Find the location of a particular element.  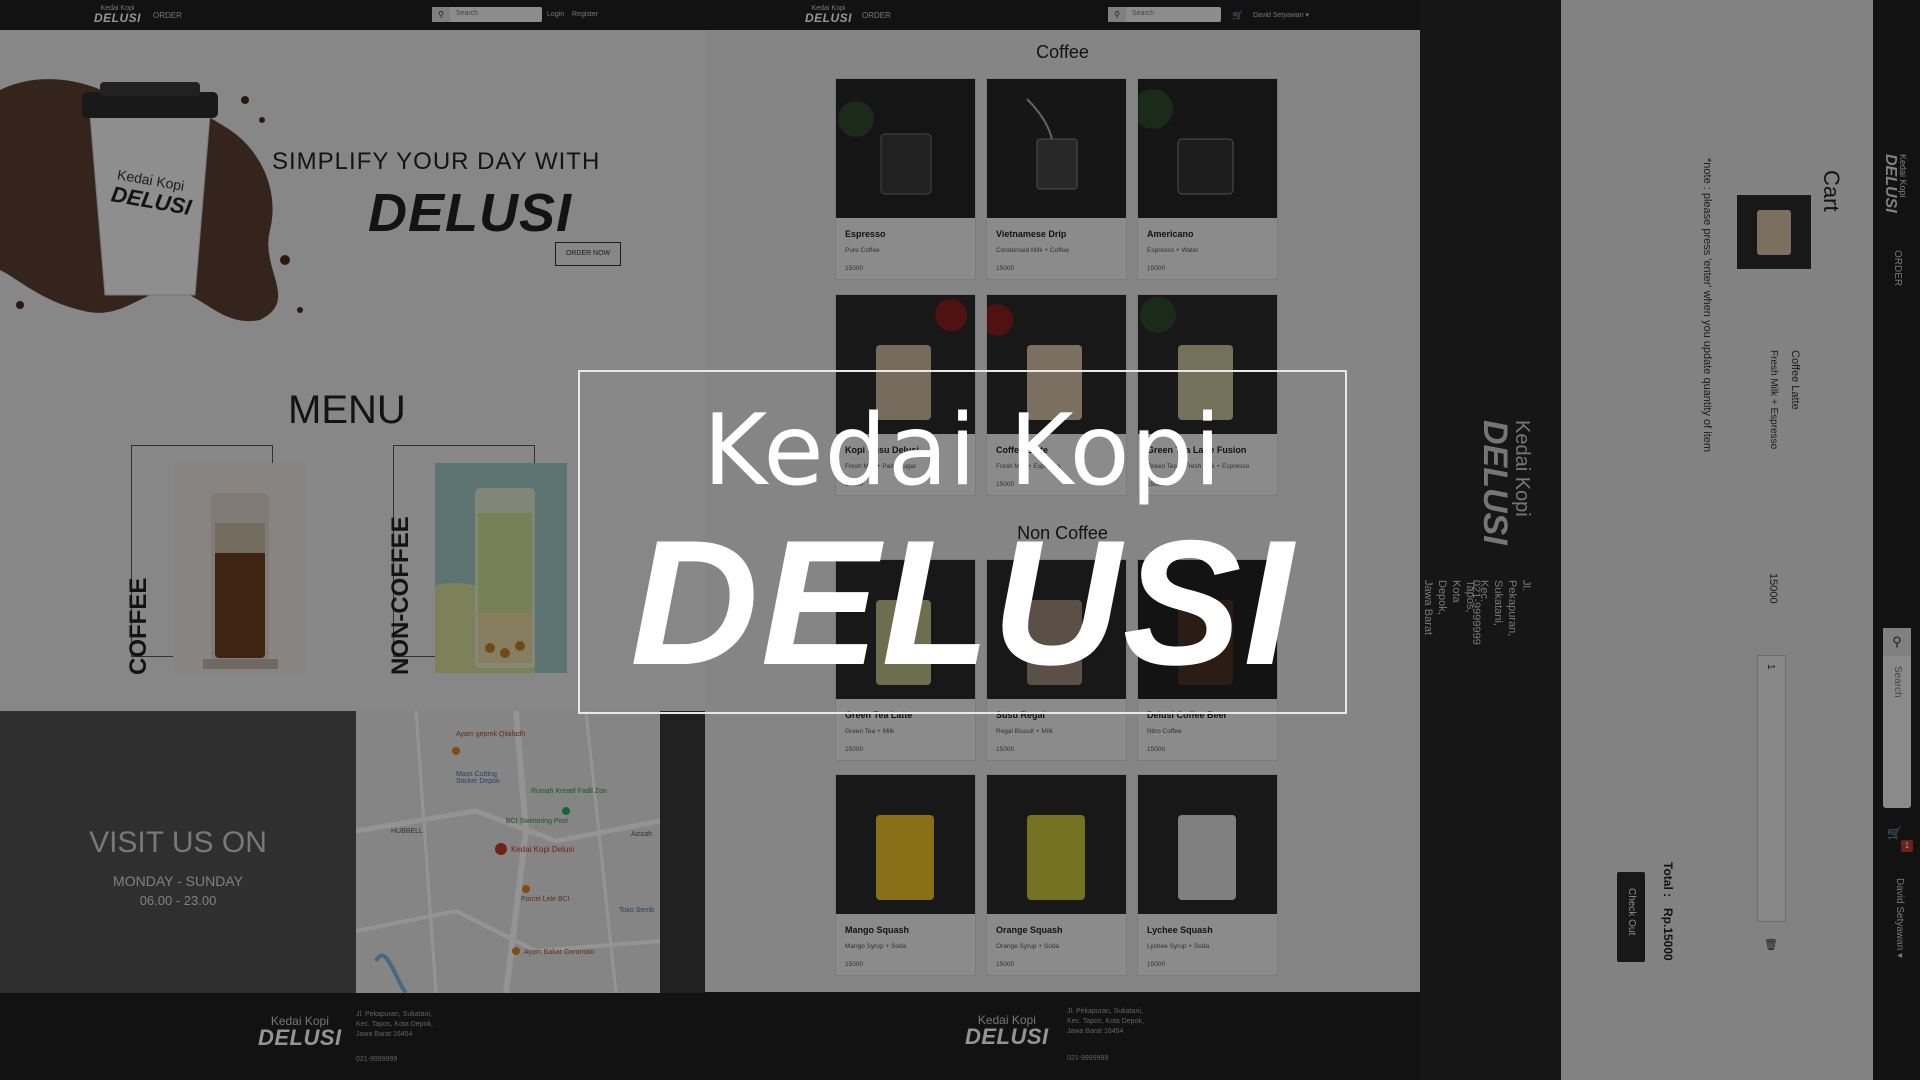

product-desc: Green Tea + Milk is located at coordinates (870, 731).